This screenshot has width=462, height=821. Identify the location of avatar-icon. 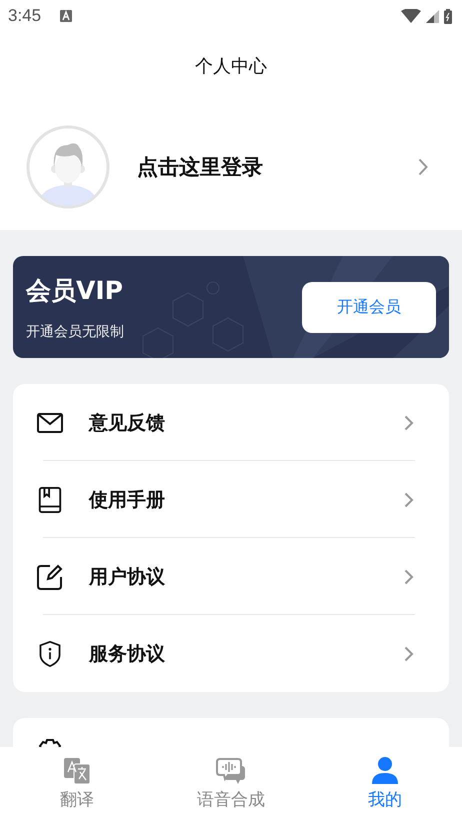
(68, 167).